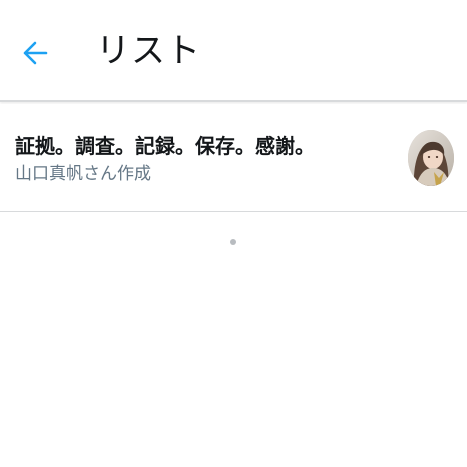  Describe the element at coordinates (165, 146) in the screenshot. I see `list-name: 証拠。調査。記録。保存。感謝。` at that location.